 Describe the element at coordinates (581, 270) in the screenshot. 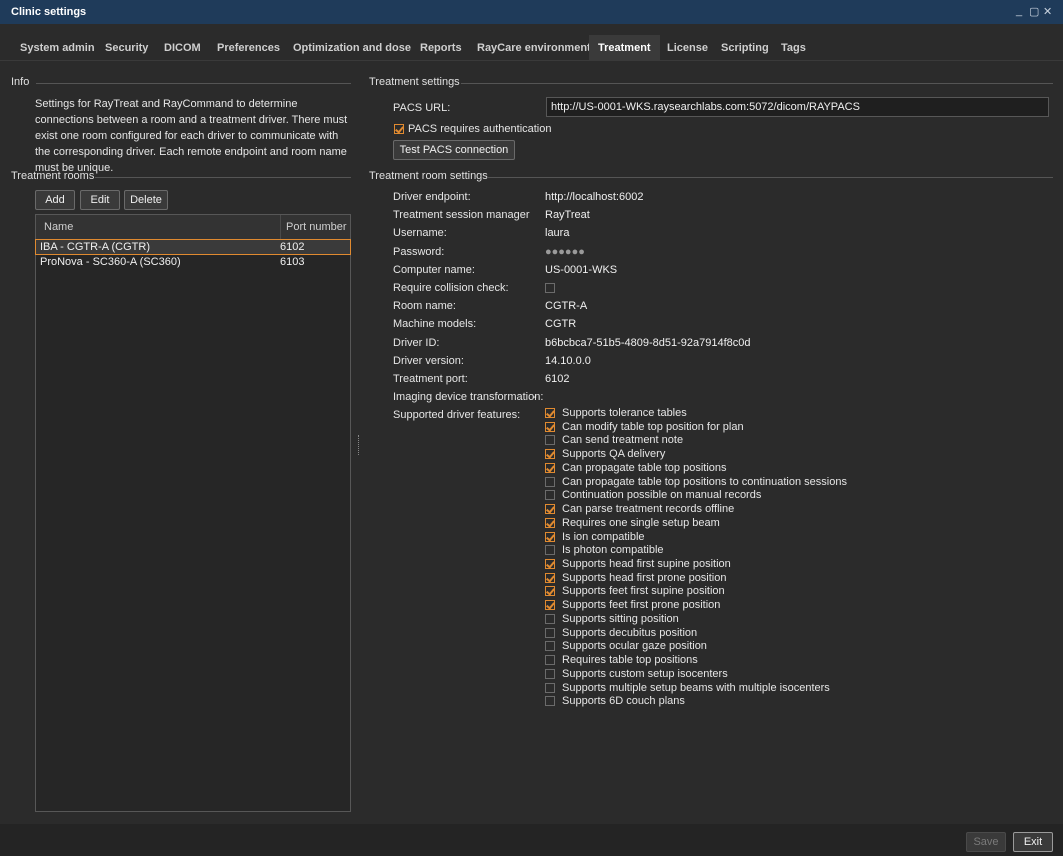

I see `field-value: US-0001-WKS` at that location.